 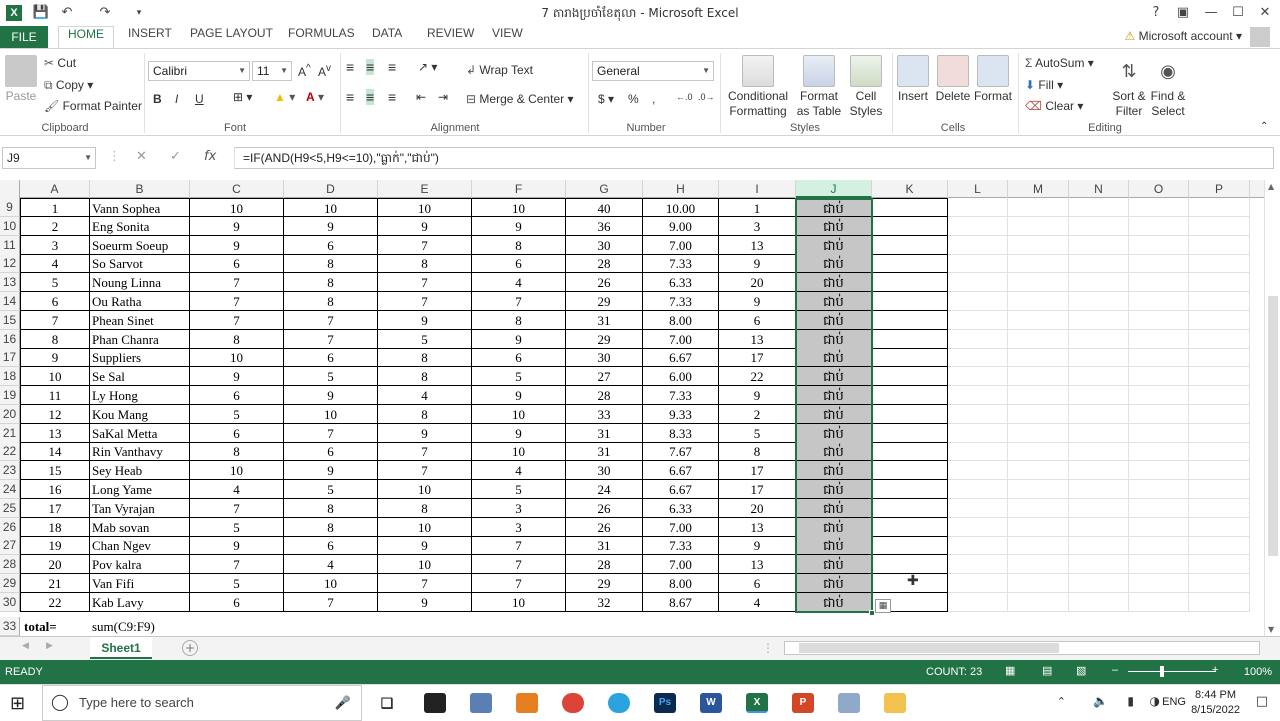 What do you see at coordinates (140, 545) in the screenshot?
I see `cell-b: Chan Ngev` at bounding box center [140, 545].